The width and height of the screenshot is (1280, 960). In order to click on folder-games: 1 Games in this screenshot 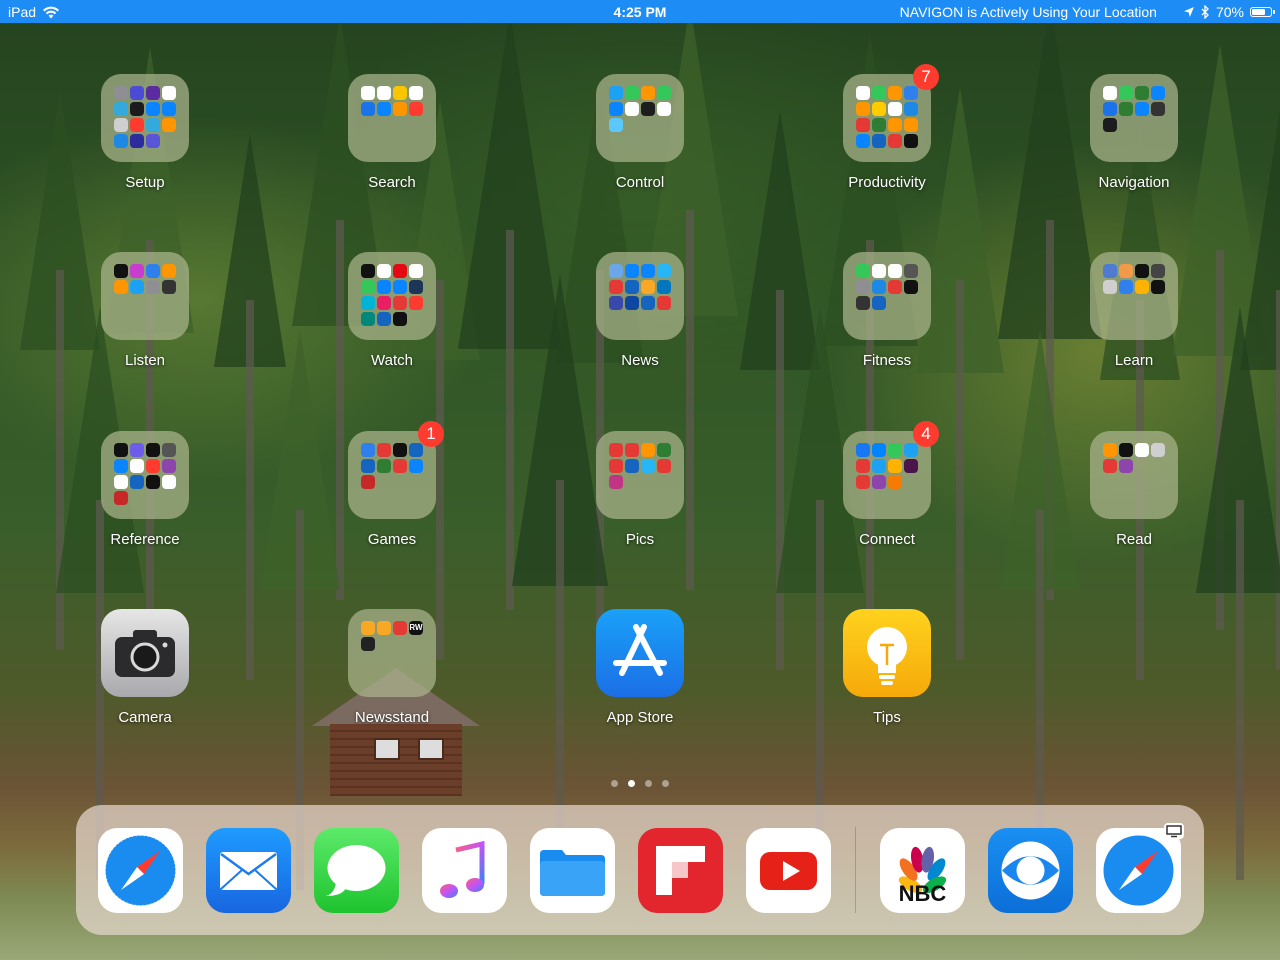, I will do `click(392, 484)`.